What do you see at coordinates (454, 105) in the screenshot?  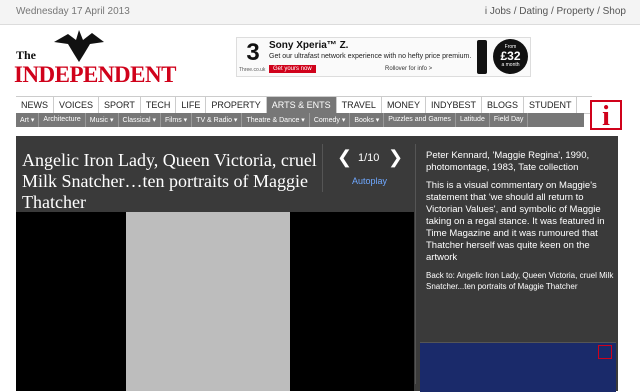 I see `nav-item-indybest: INDYBEST` at bounding box center [454, 105].